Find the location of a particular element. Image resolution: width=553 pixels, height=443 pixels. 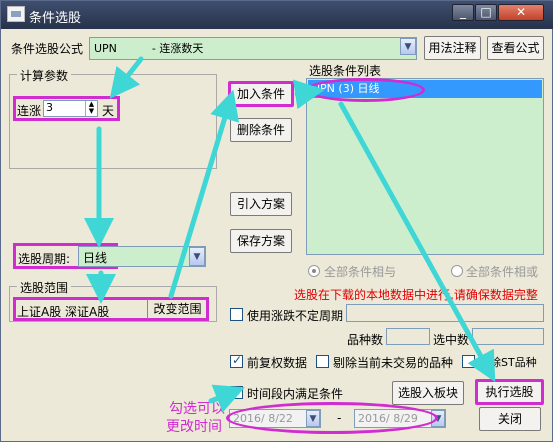

calc-params-group is located at coordinates (113, 121).